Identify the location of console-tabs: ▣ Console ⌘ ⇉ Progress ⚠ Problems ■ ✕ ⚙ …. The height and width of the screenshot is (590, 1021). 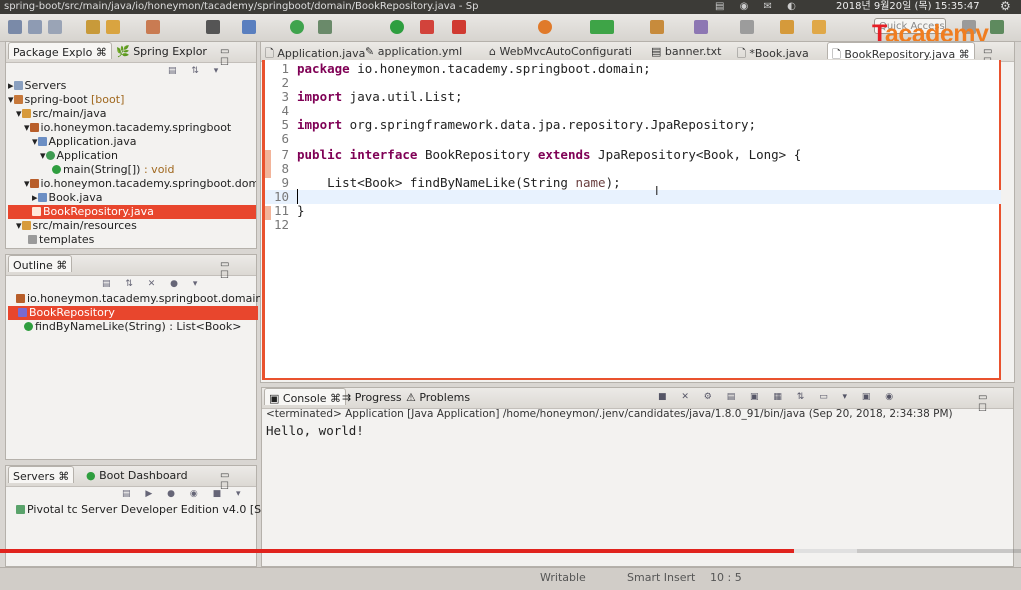
(637, 401).